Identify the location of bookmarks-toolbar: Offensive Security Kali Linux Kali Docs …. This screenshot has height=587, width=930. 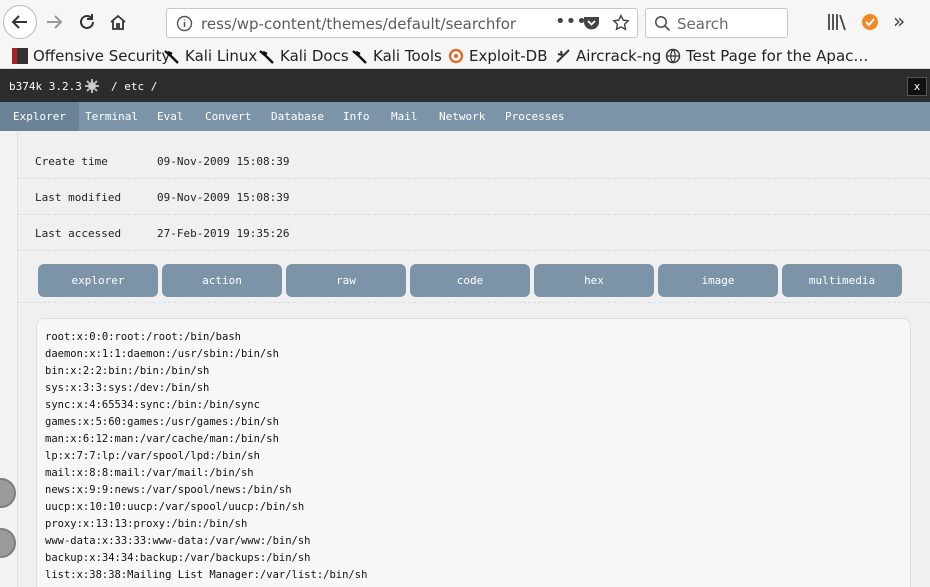
(465, 55).